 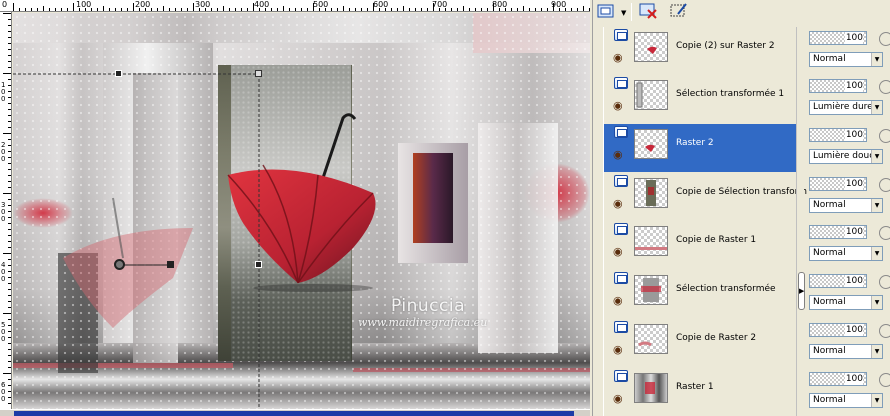 I want to click on collapse-arrow-icon: ▶, so click(x=801, y=291).